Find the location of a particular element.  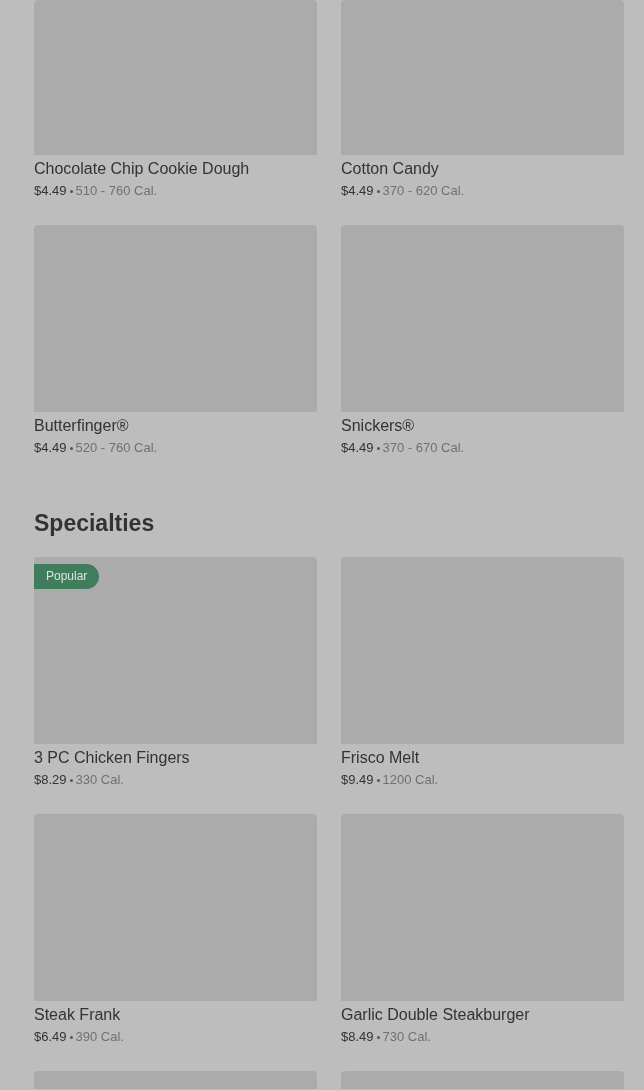

item-calories: 330 Cal. is located at coordinates (99, 780).